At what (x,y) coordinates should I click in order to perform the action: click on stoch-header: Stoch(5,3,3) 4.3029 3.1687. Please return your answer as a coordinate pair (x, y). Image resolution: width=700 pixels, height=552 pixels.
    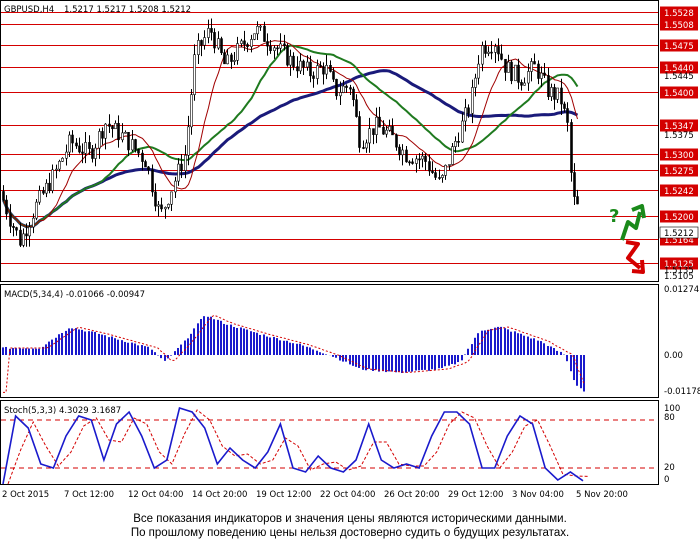
    Looking at the image, I should click on (62, 411).